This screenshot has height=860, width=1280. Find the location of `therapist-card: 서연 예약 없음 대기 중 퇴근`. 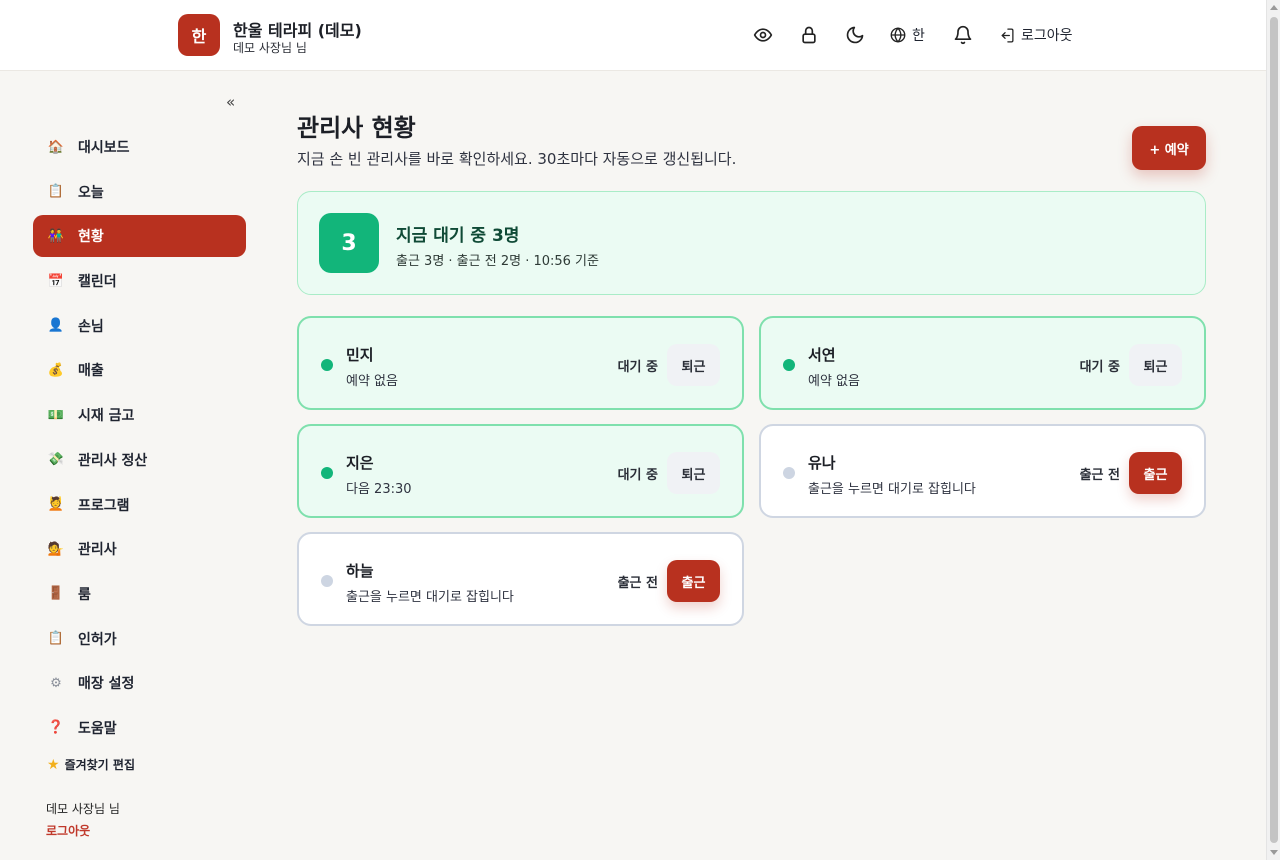

therapist-card: 서연 예약 없음 대기 중 퇴근 is located at coordinates (982, 363).